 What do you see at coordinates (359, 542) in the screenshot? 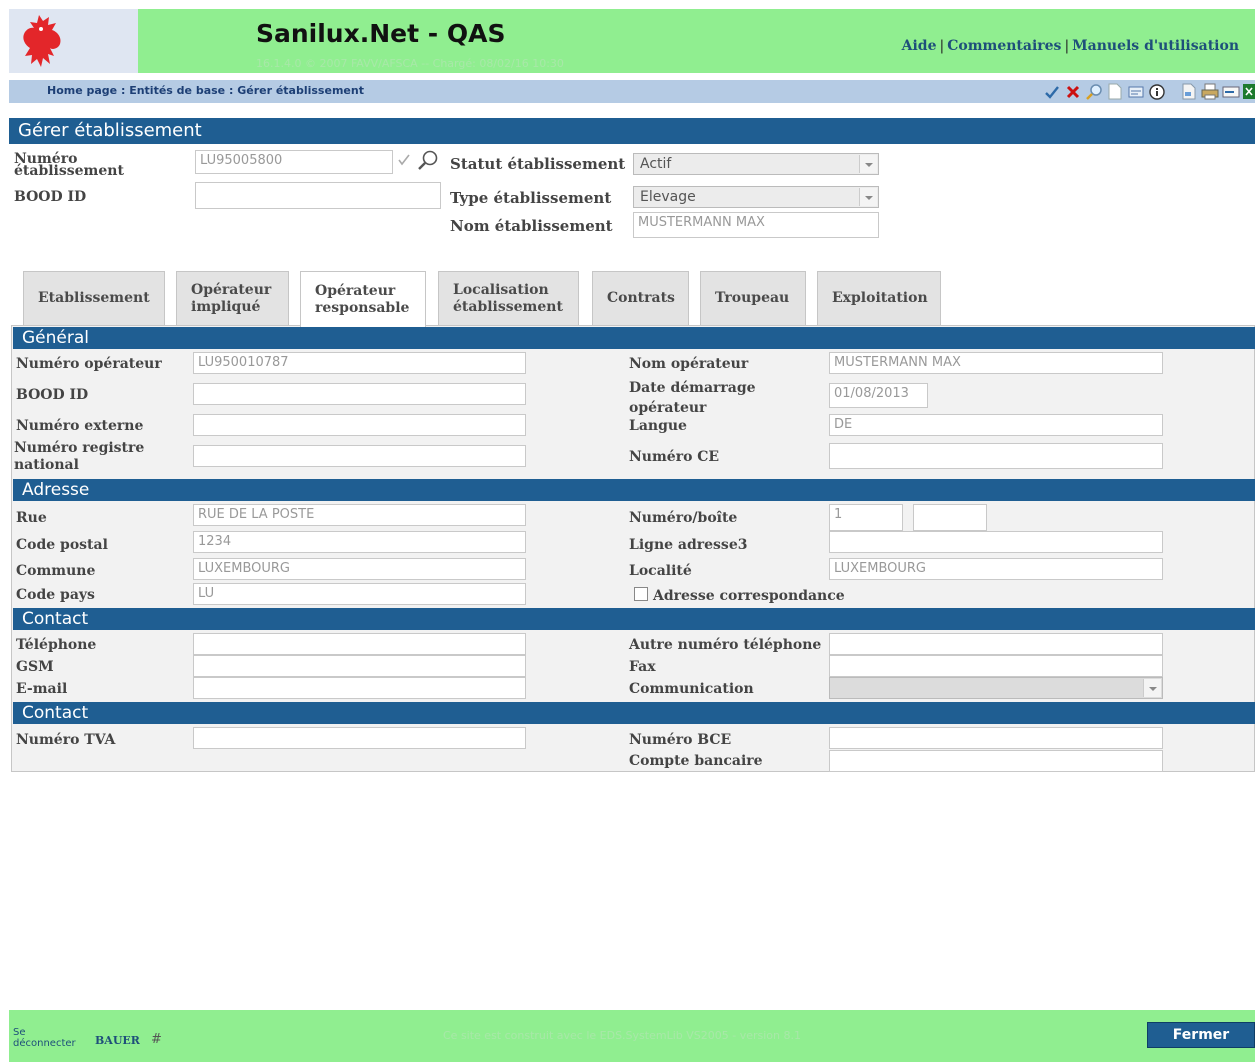
I see `postal-code-input: 1234` at bounding box center [359, 542].